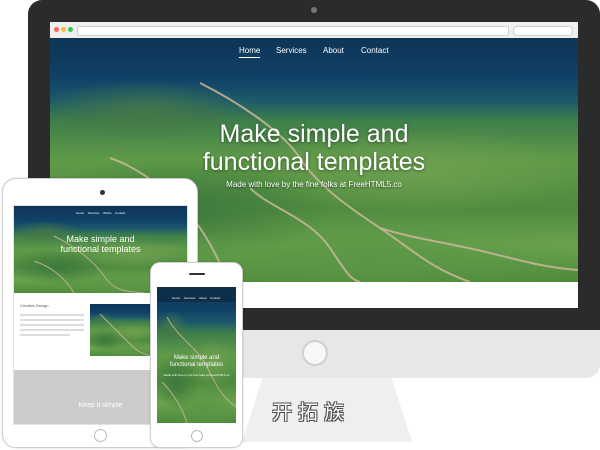  I want to click on hero-title: Make simple and functional templates, so click(314, 148).